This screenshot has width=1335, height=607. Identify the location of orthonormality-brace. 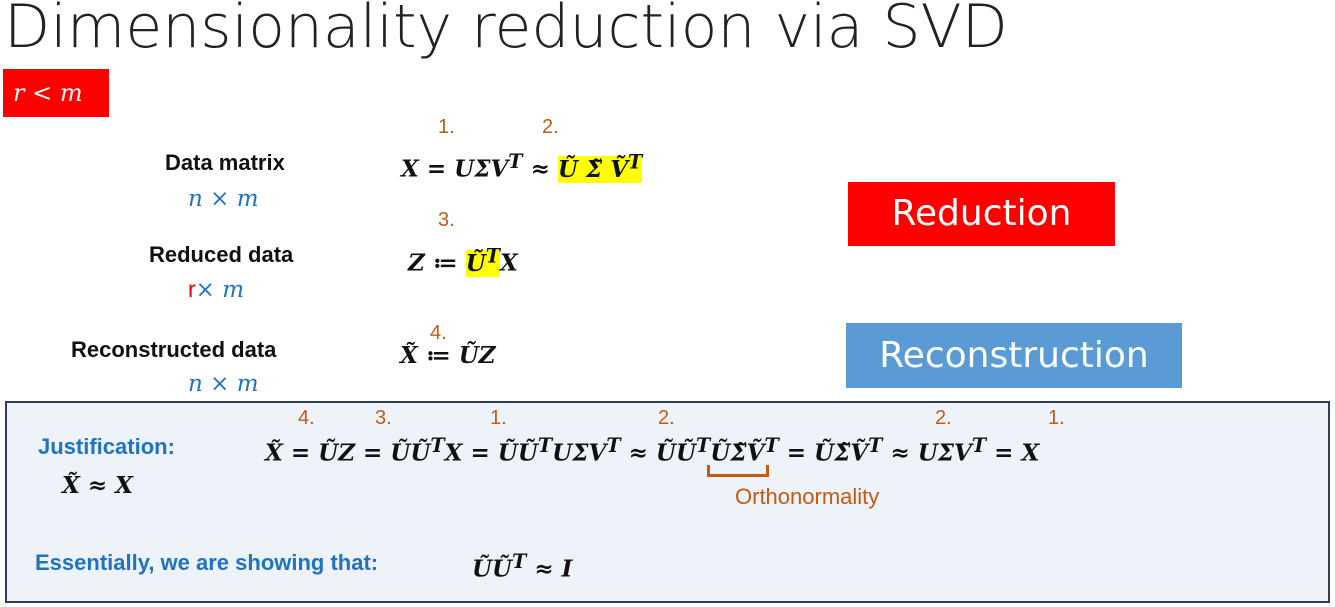
(738, 471).